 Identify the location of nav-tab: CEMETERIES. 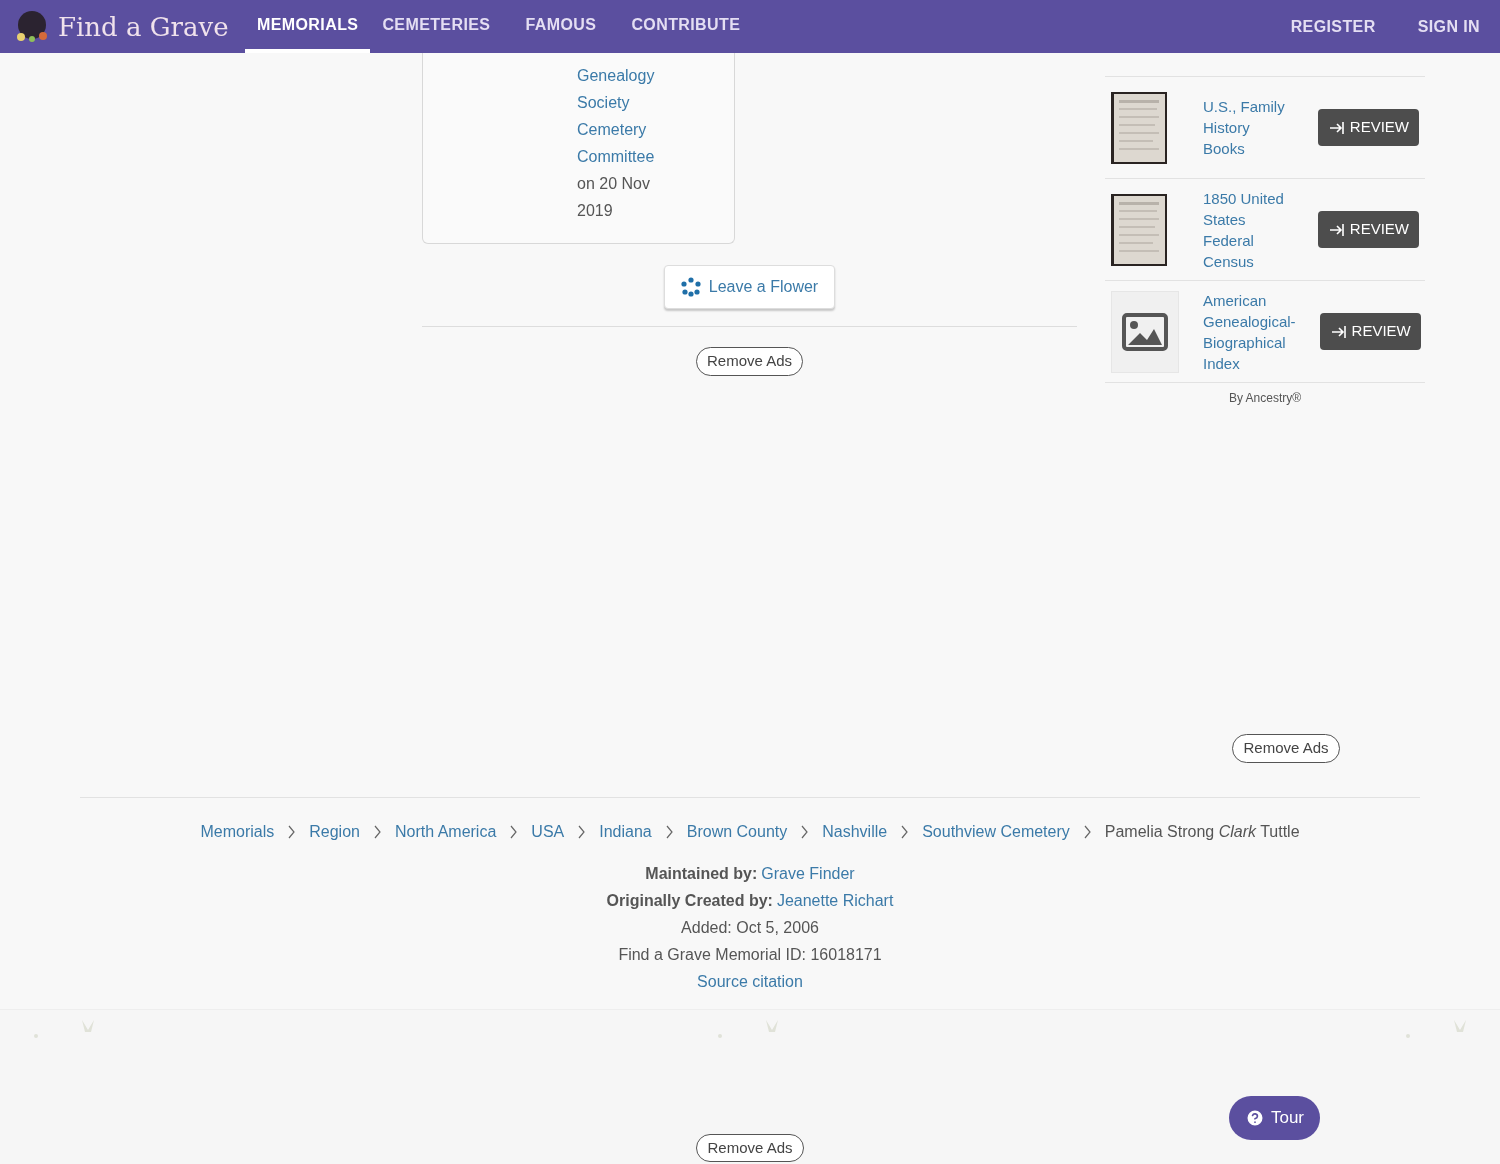
(436, 26).